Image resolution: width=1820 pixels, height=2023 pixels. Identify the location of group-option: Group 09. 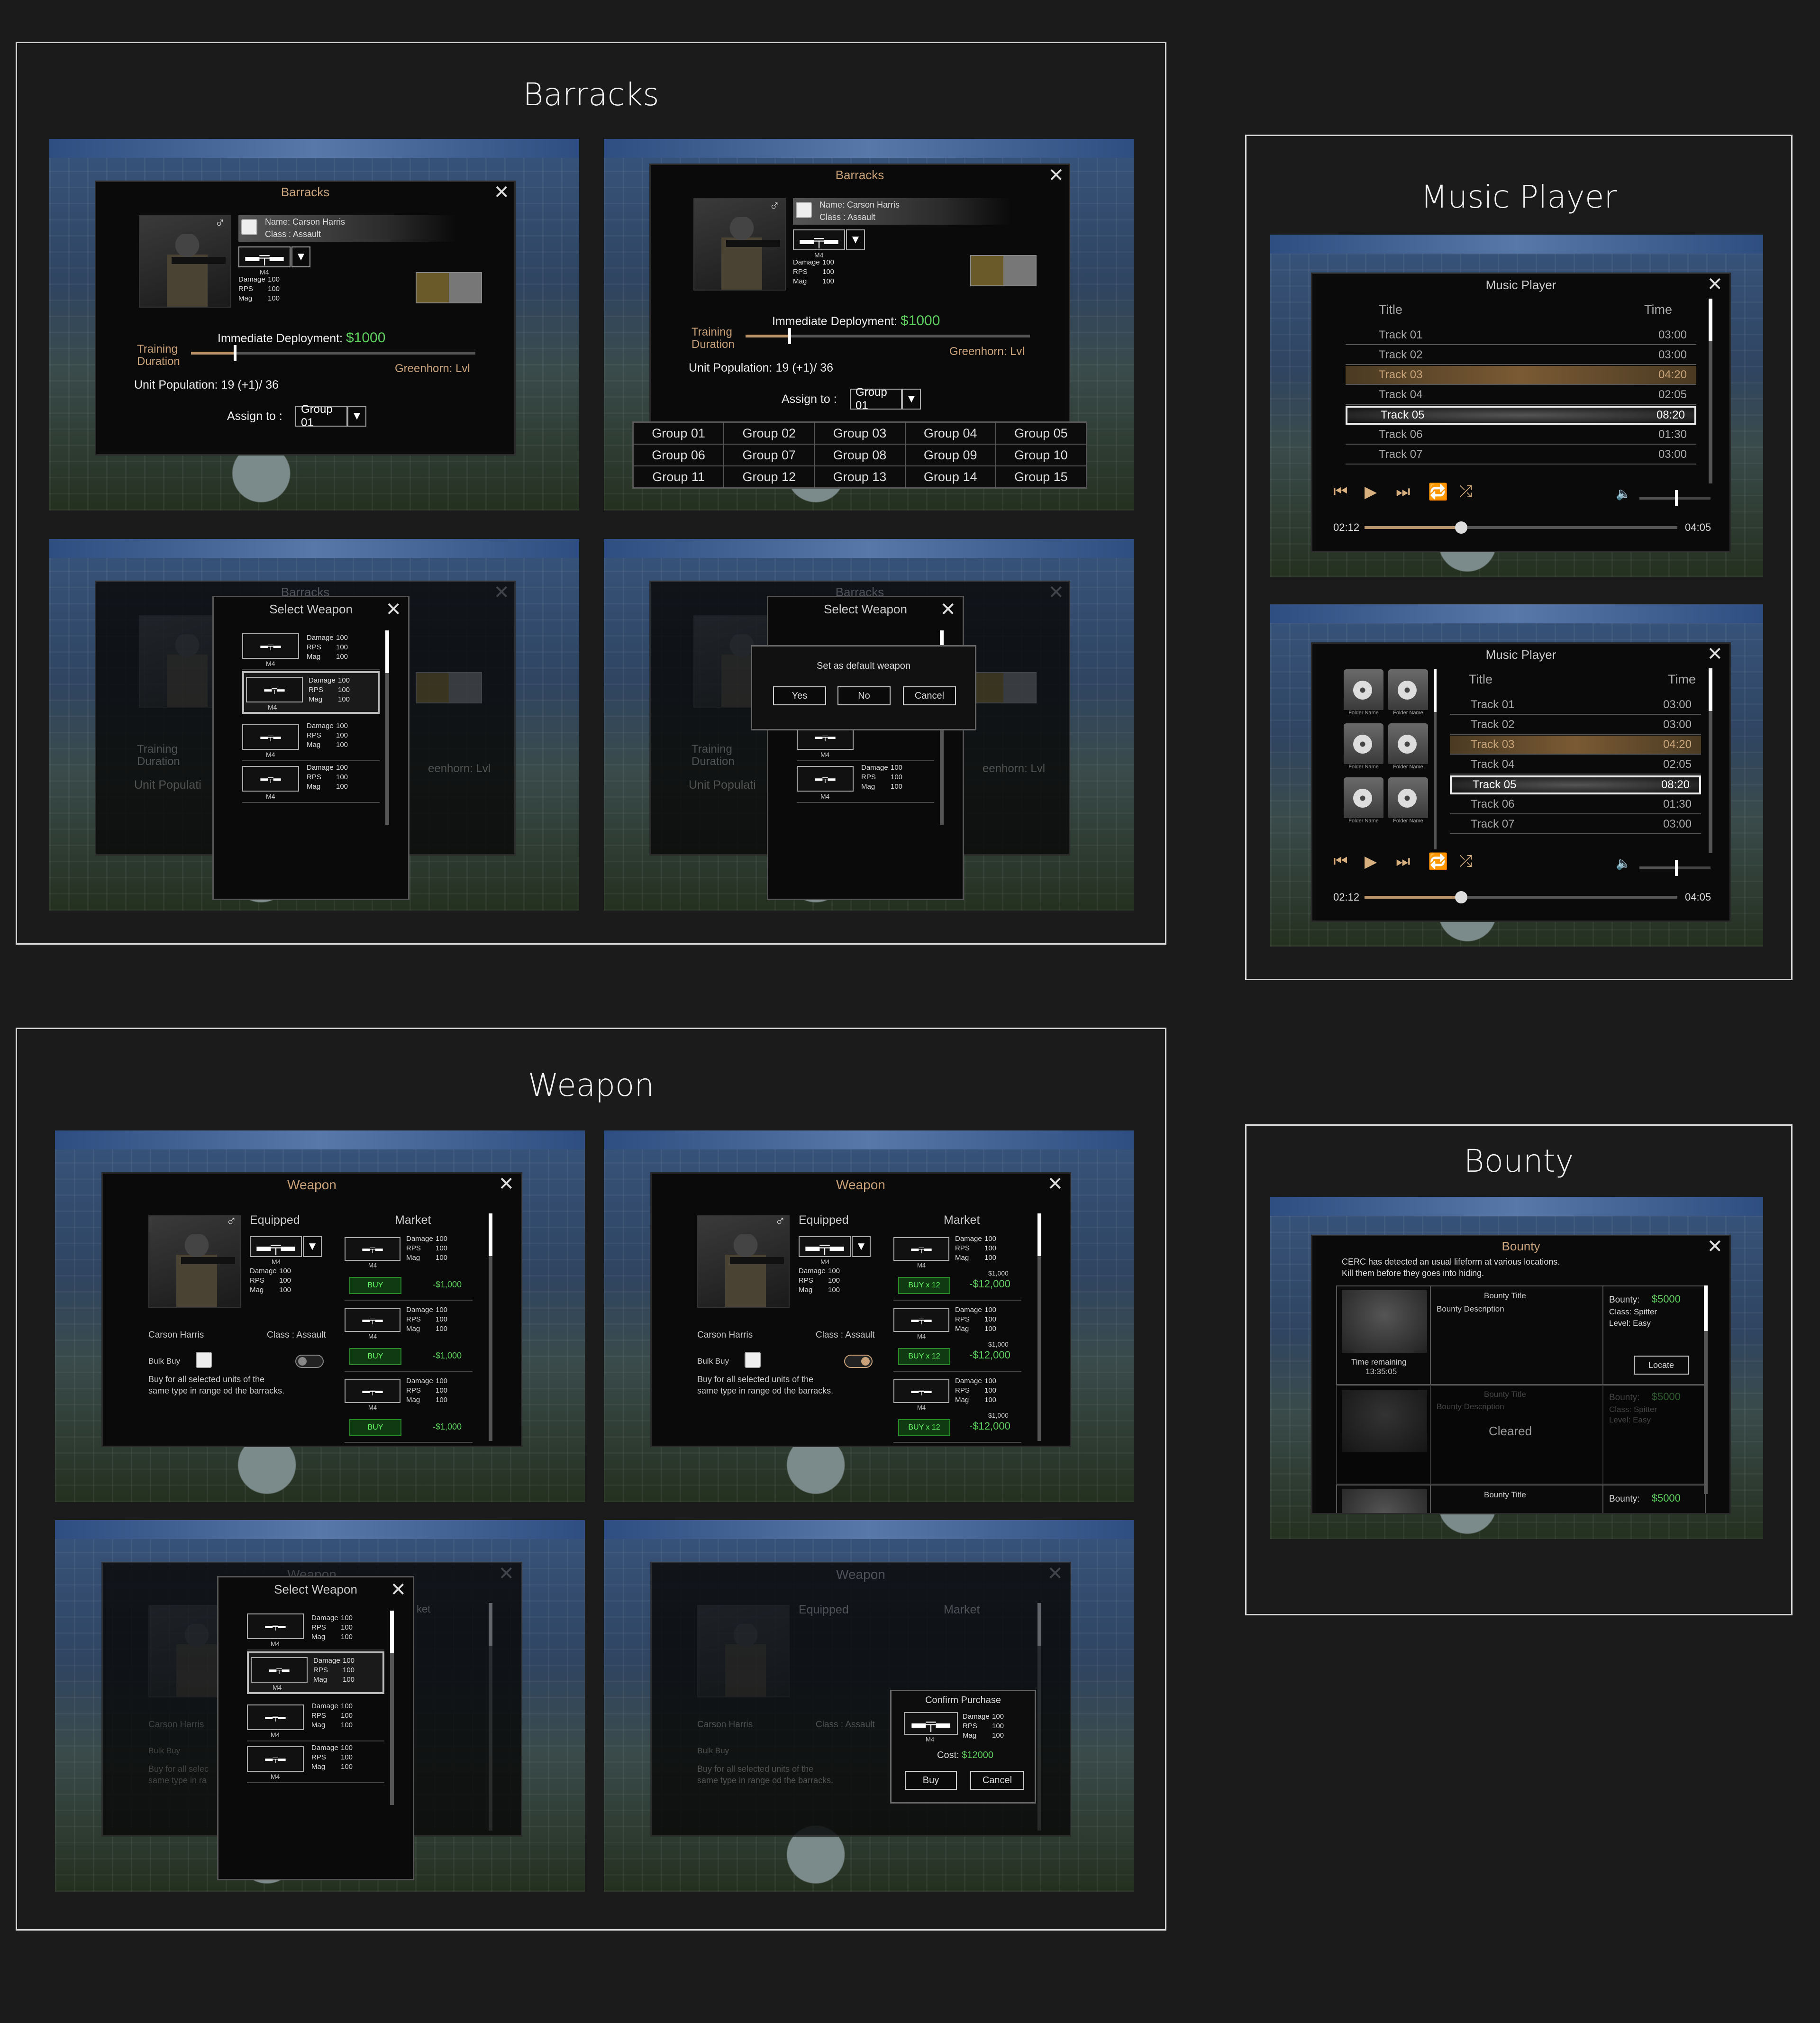
(950, 455).